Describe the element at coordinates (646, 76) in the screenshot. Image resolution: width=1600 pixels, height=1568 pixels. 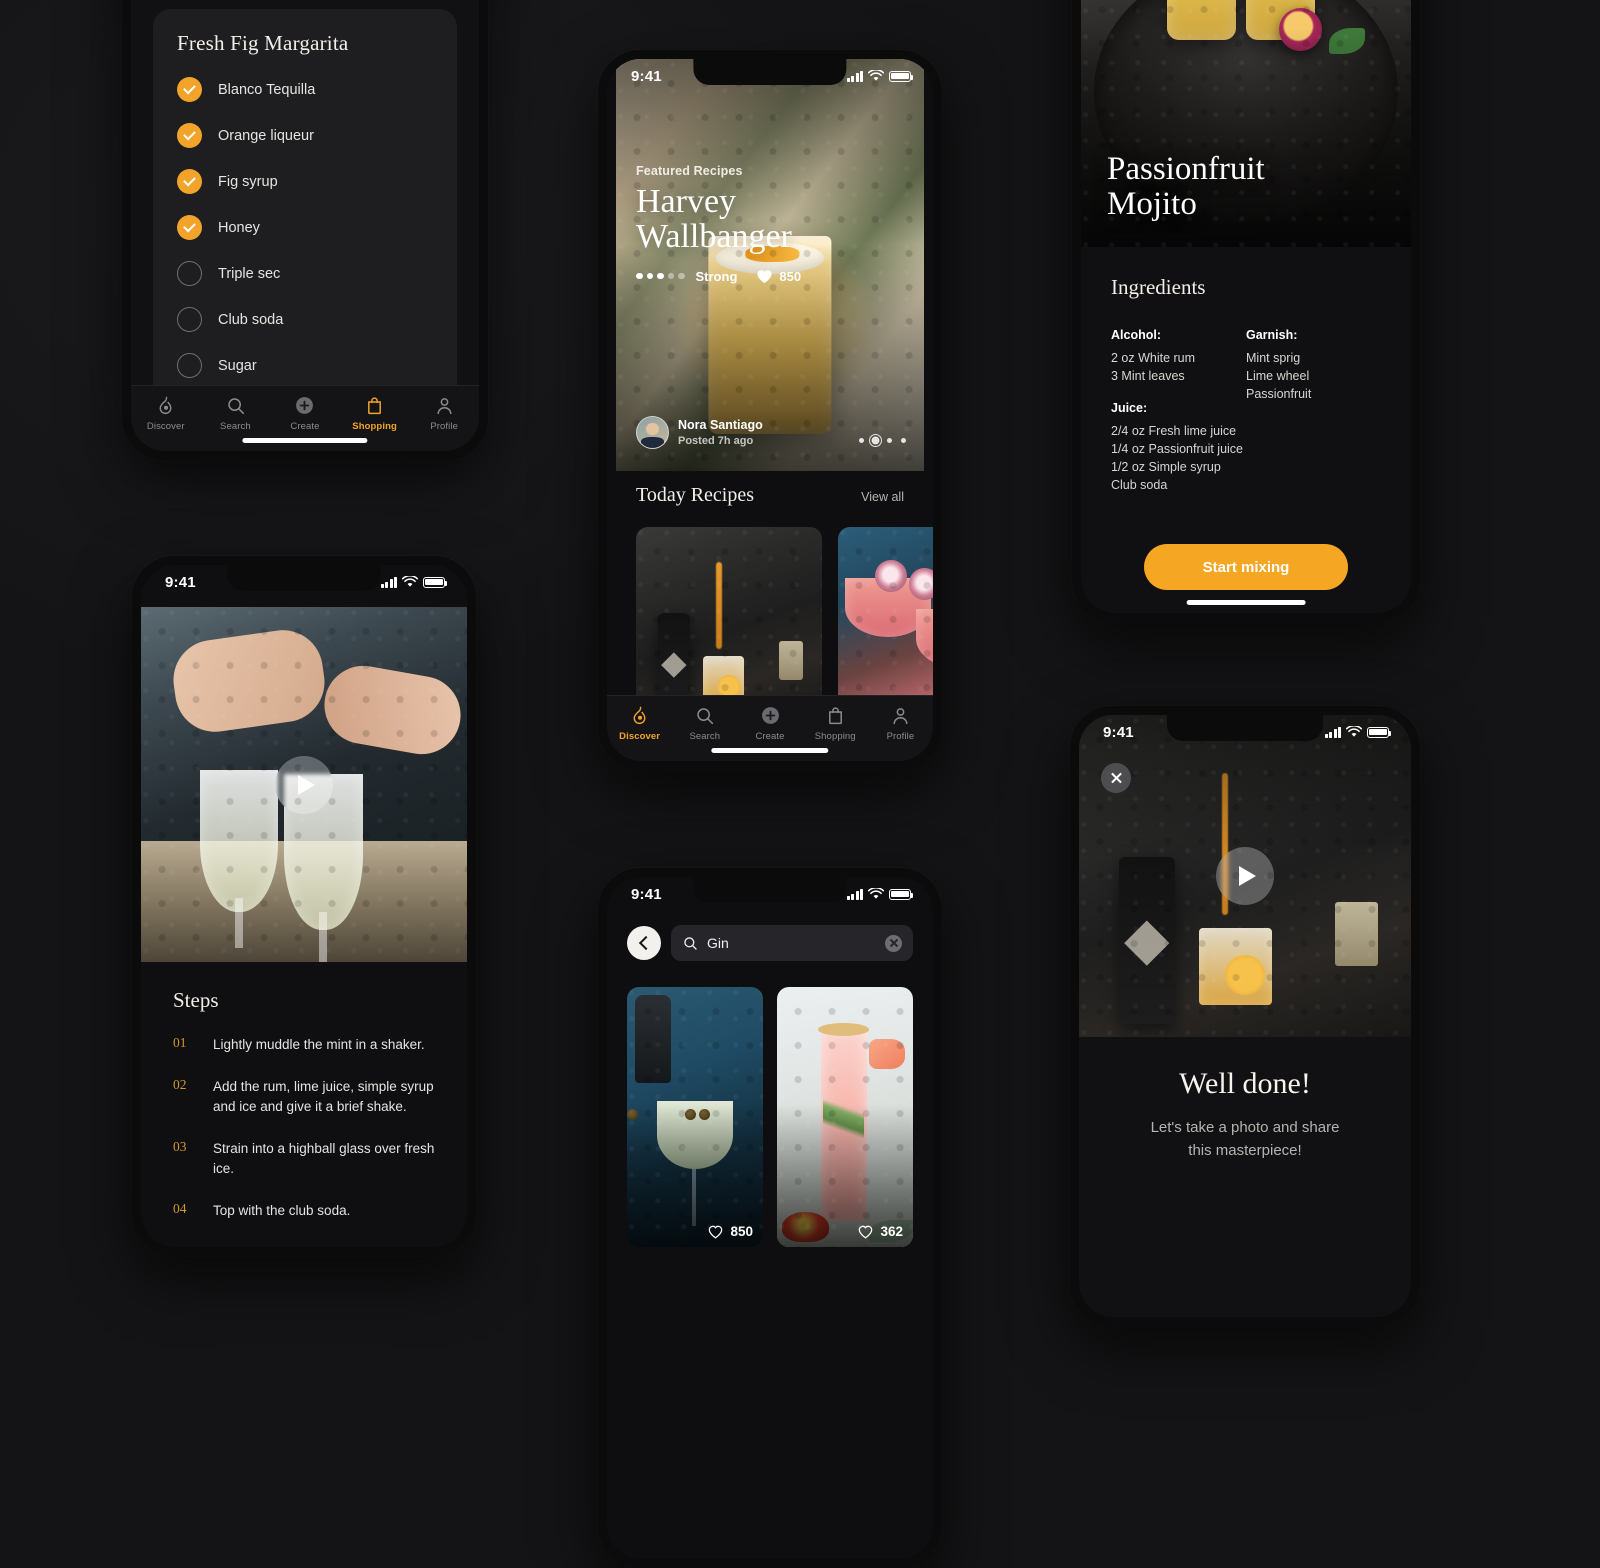
I see `status-time: 9:41` at that location.